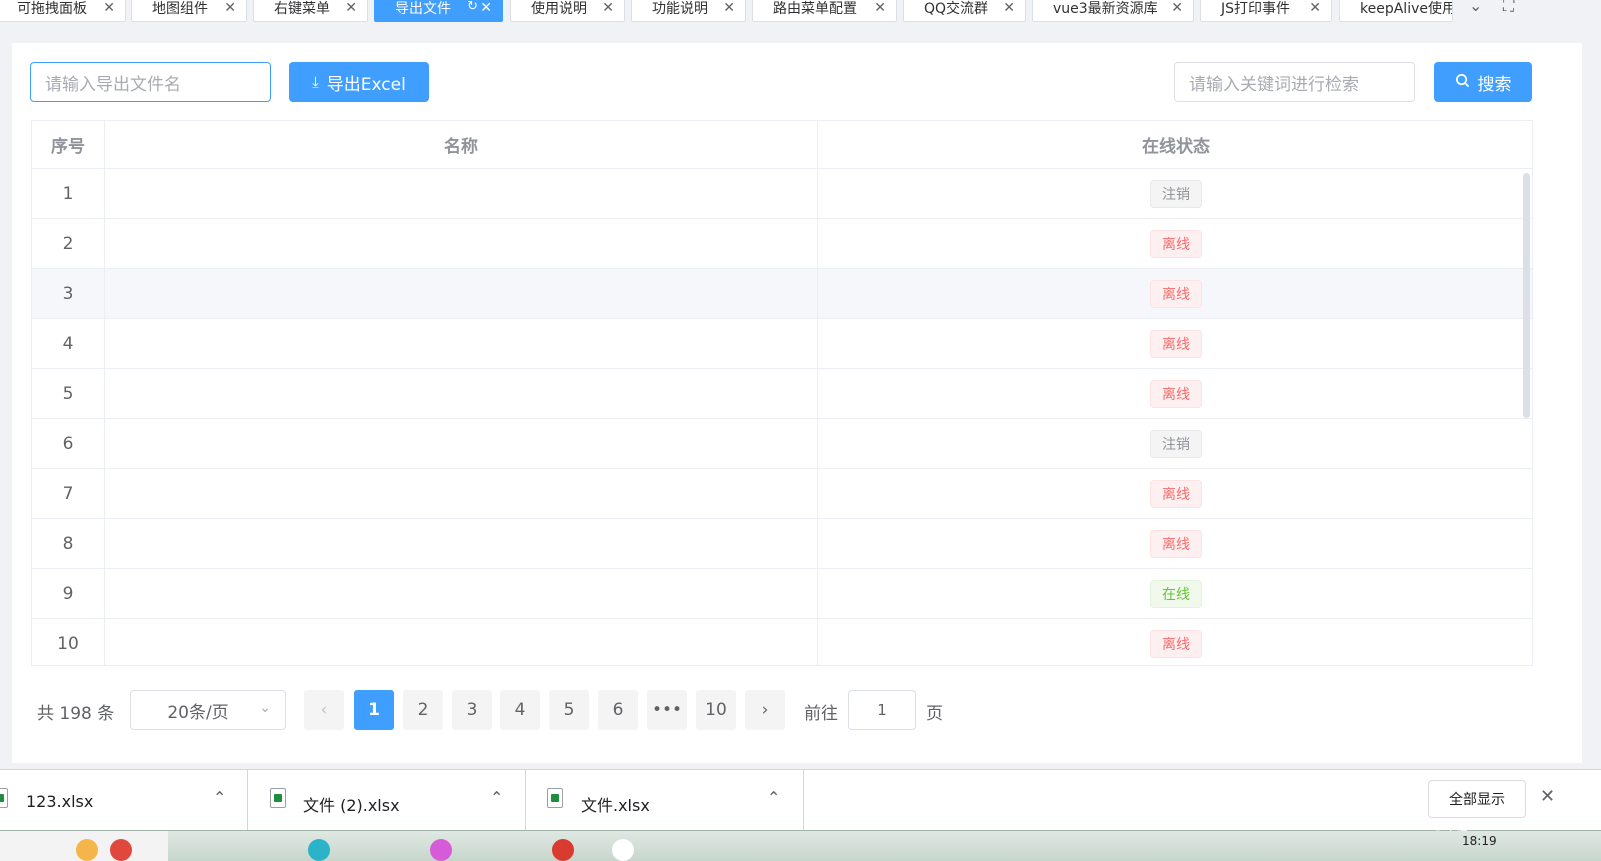 The image size is (1601, 861). I want to click on cell-index: 2, so click(68, 243).